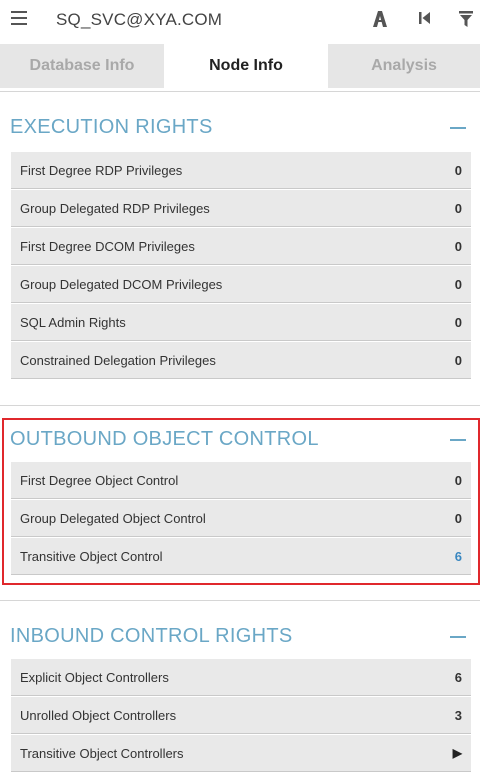 Image resolution: width=480 pixels, height=775 pixels. I want to click on list-item: Group Delegated Object Control 0, so click(241, 518).